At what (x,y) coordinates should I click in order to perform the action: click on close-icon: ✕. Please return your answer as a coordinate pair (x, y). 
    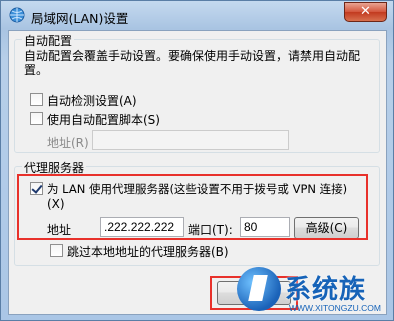
    Looking at the image, I should click on (365, 11).